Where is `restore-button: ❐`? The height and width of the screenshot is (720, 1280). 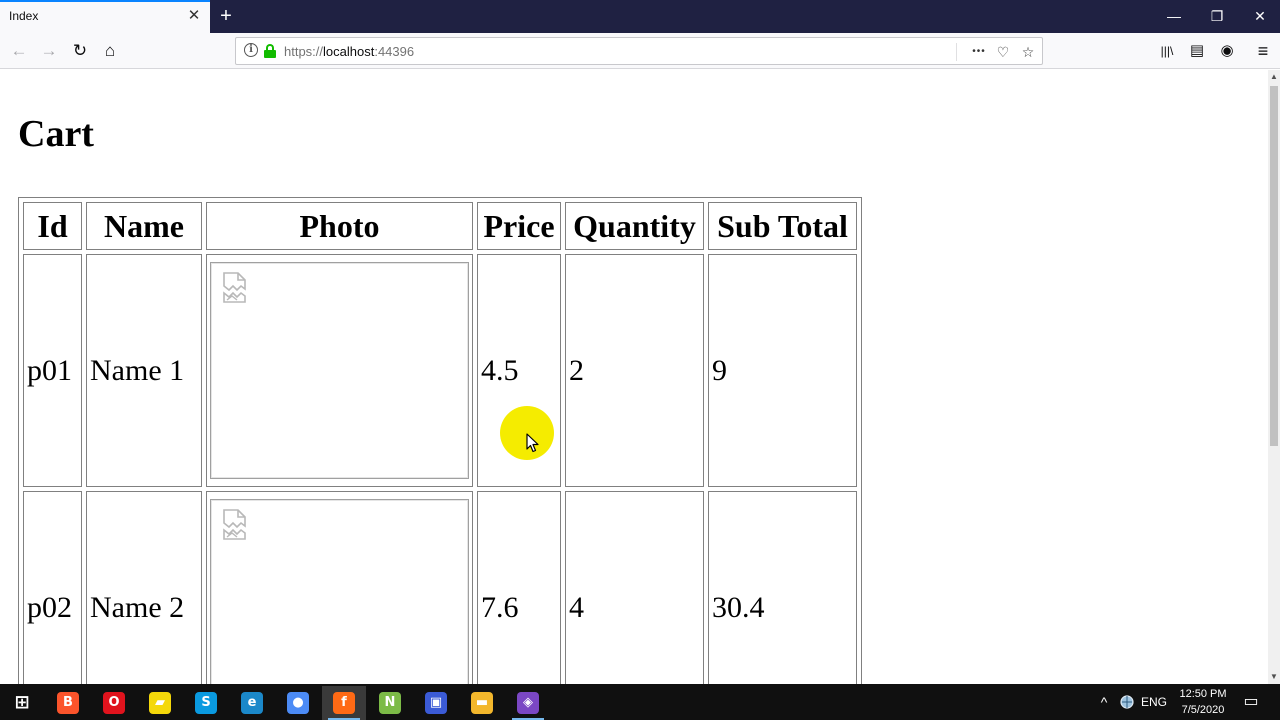
restore-button: ❐ is located at coordinates (1217, 16).